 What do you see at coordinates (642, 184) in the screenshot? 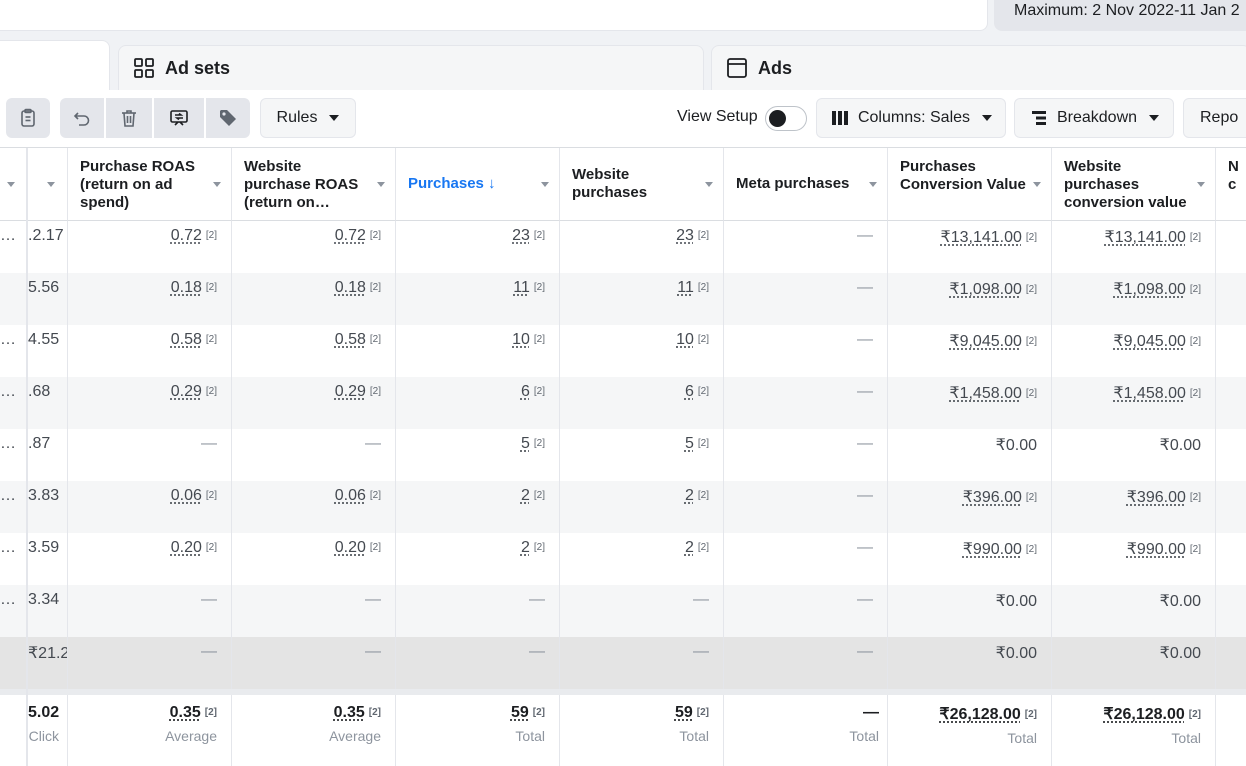
I see `column-header-website-purchases: Website purchases` at bounding box center [642, 184].